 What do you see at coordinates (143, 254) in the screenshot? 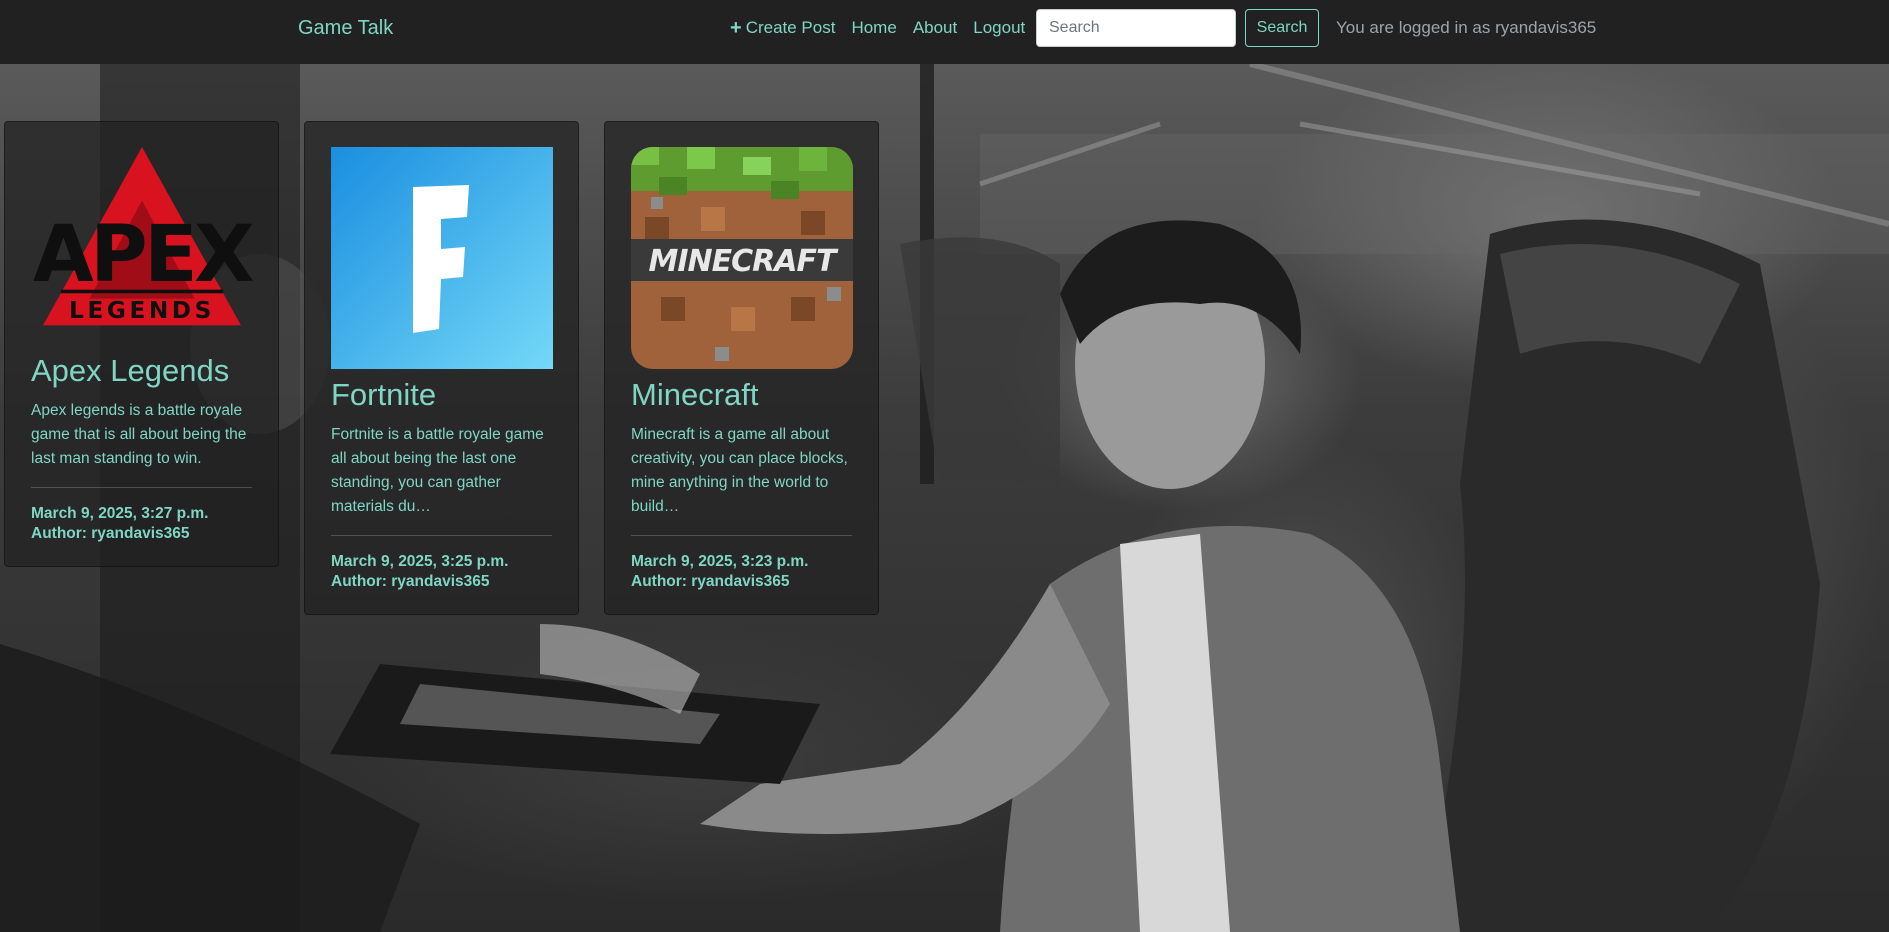
I see `svg-text: APEX` at bounding box center [143, 254].